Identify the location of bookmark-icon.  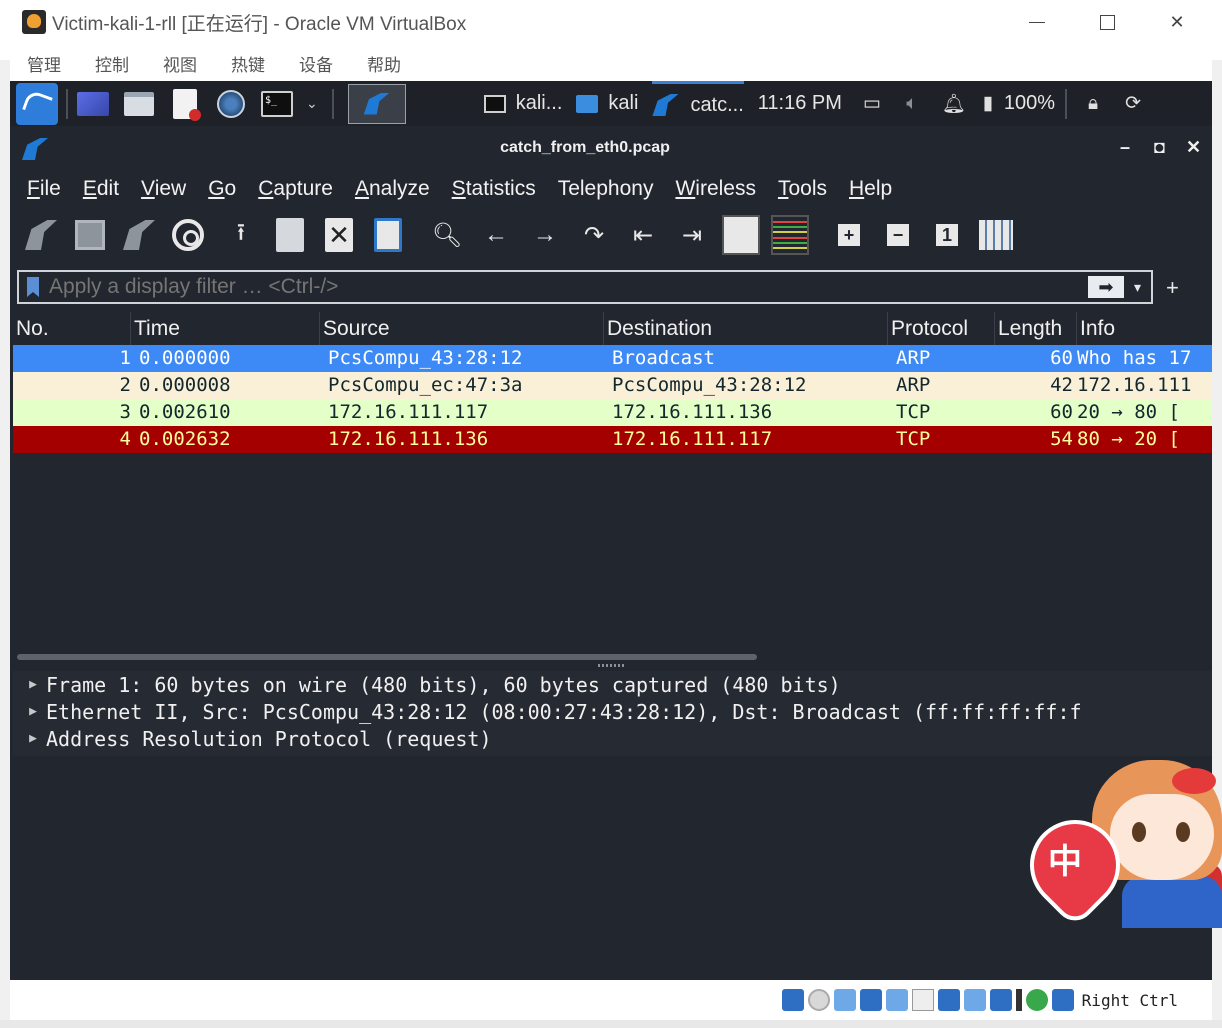
(33, 287).